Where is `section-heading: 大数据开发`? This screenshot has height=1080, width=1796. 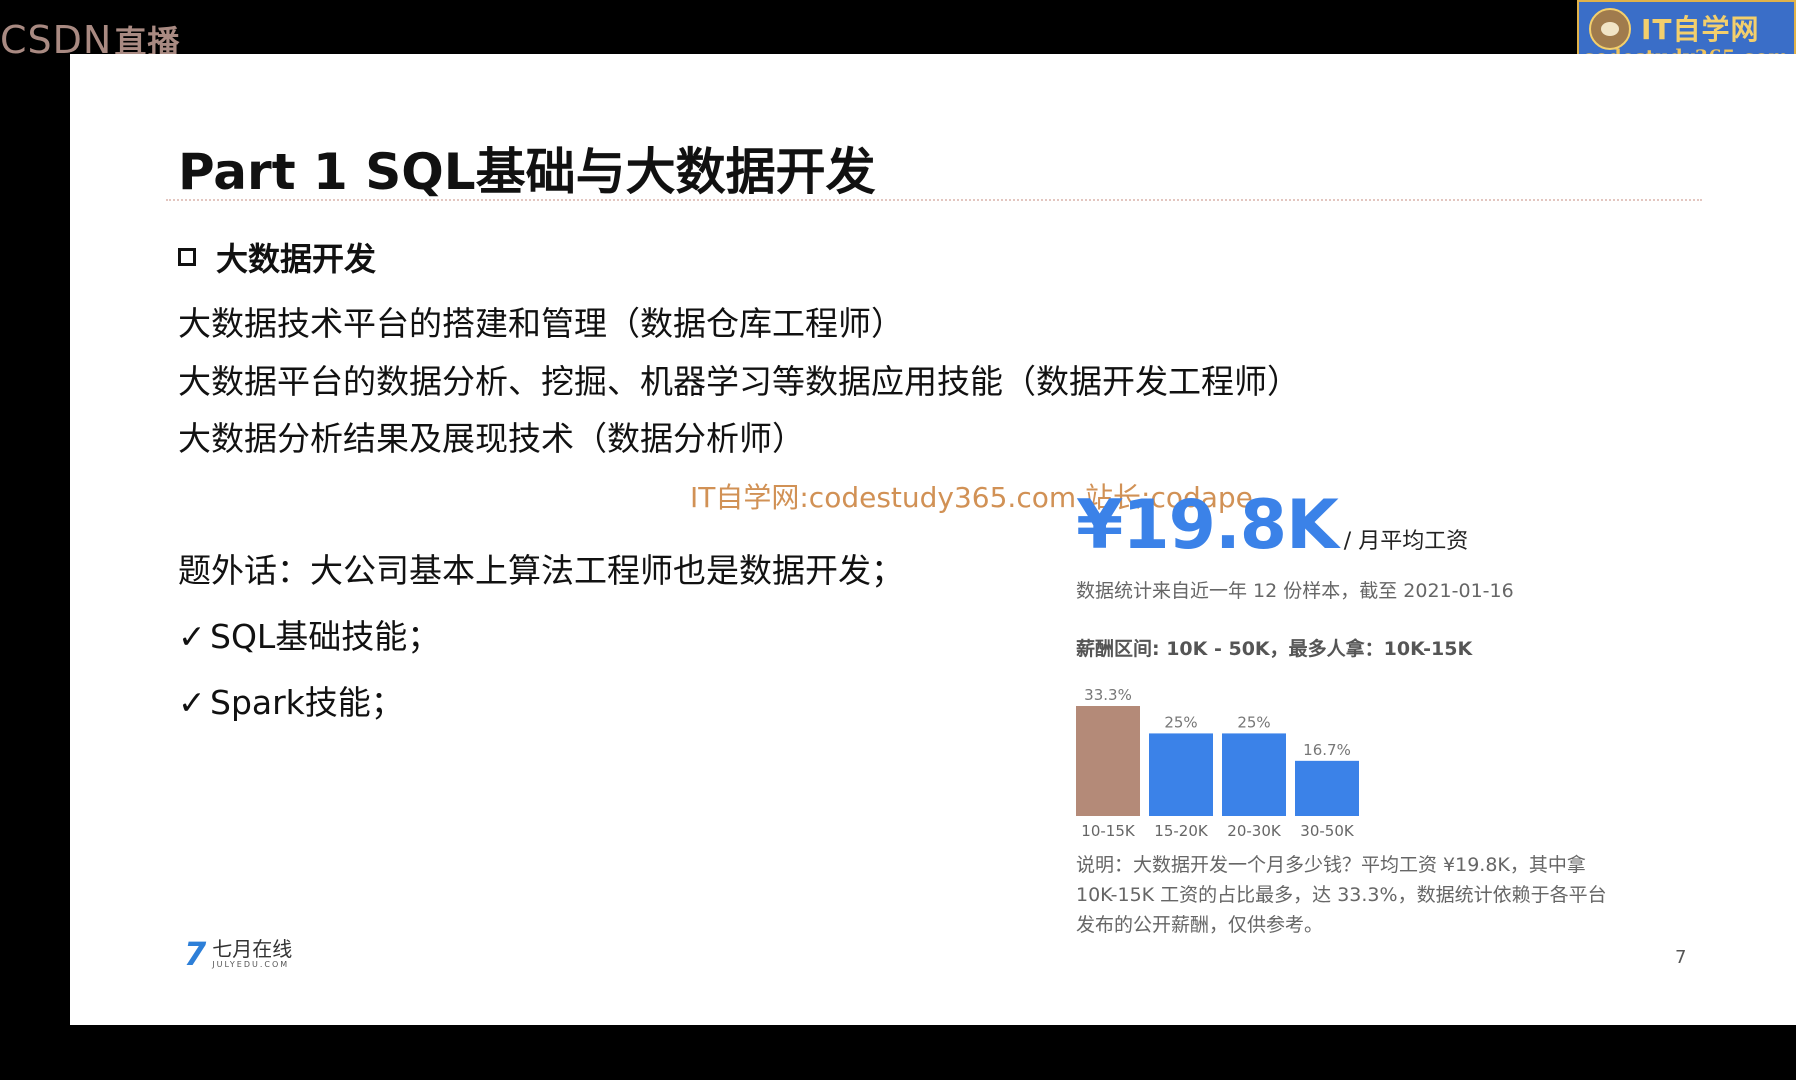 section-heading: 大数据开发 is located at coordinates (277, 257).